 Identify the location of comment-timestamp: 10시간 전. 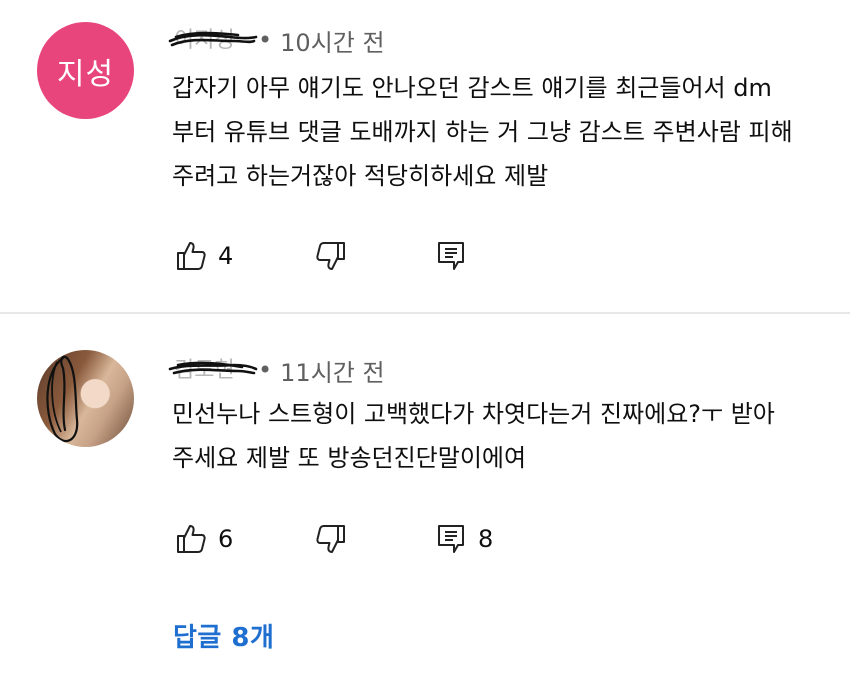
(332, 42).